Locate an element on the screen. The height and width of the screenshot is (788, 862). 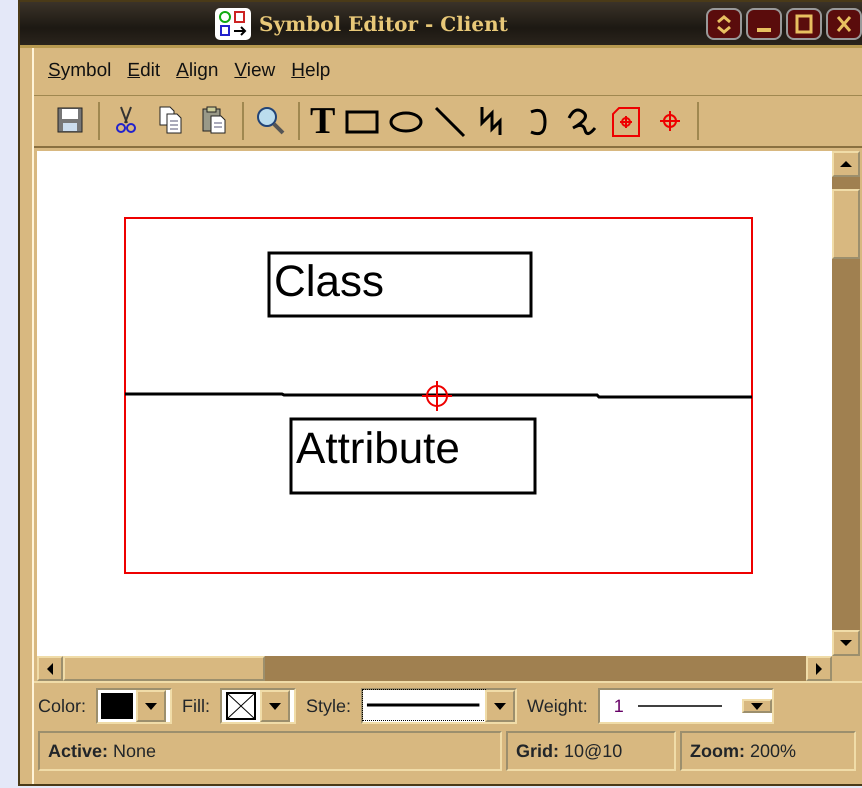
weight-value: 1 is located at coordinates (618, 706).